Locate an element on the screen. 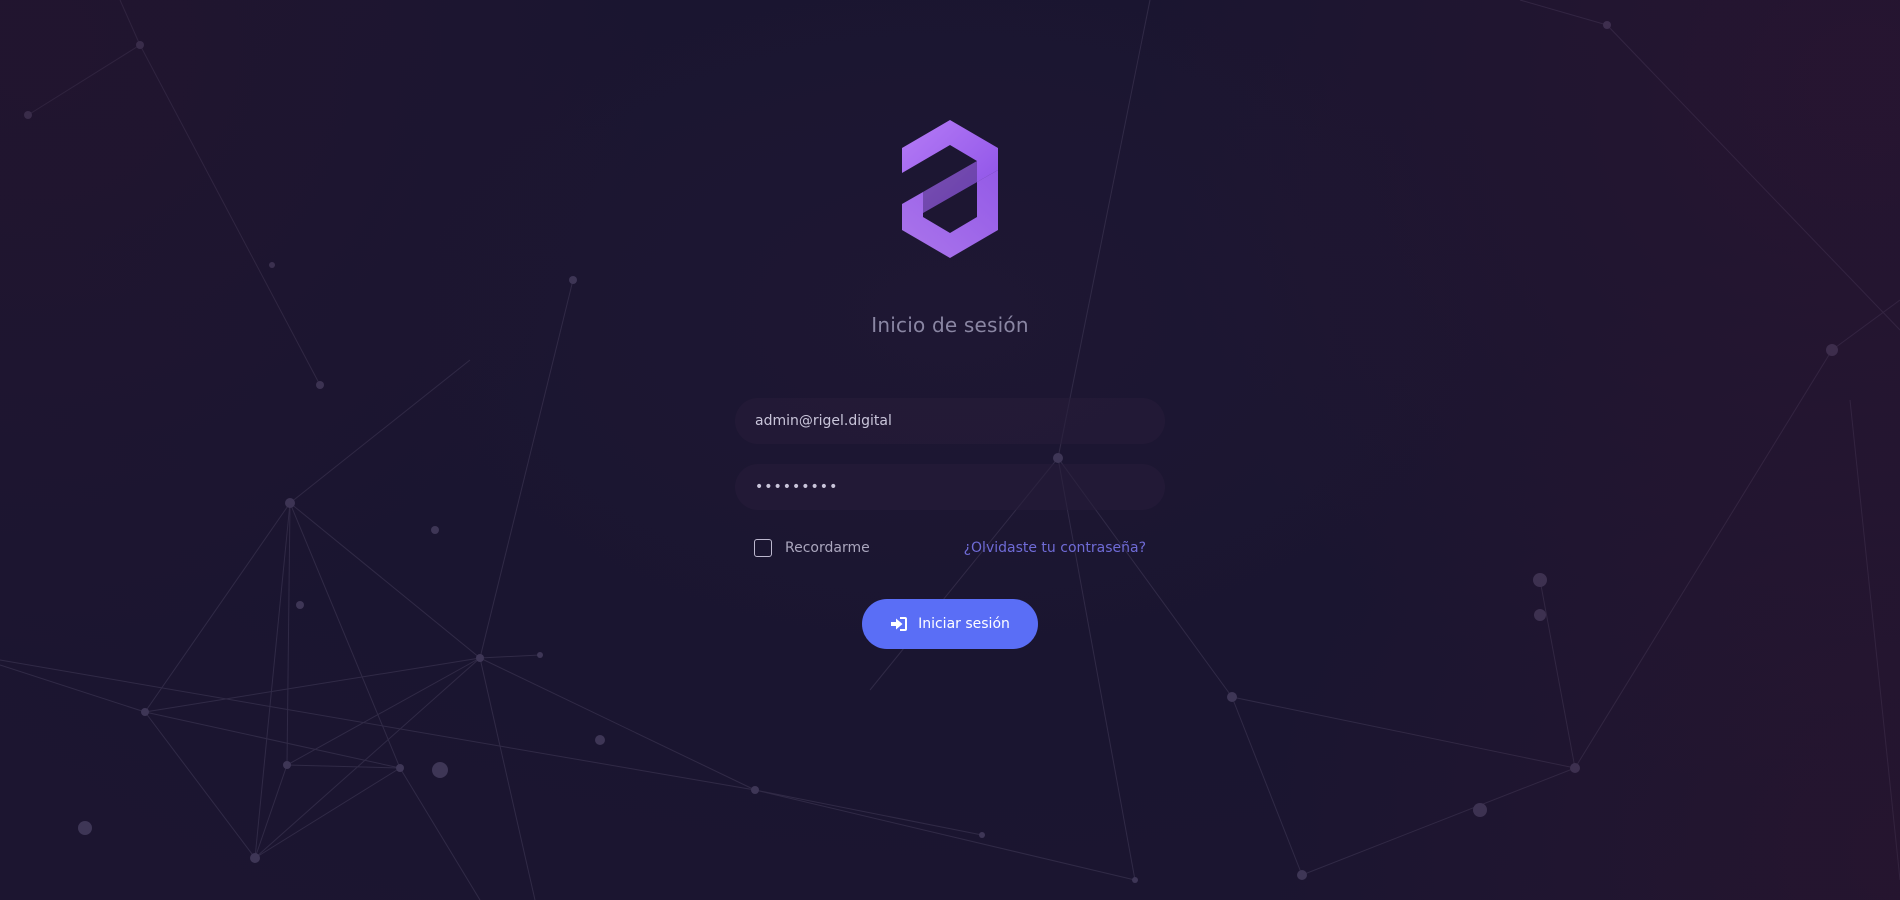 The height and width of the screenshot is (900, 1900). forgot-password-link: ¿Olvidaste tu contraseña? is located at coordinates (1055, 548).